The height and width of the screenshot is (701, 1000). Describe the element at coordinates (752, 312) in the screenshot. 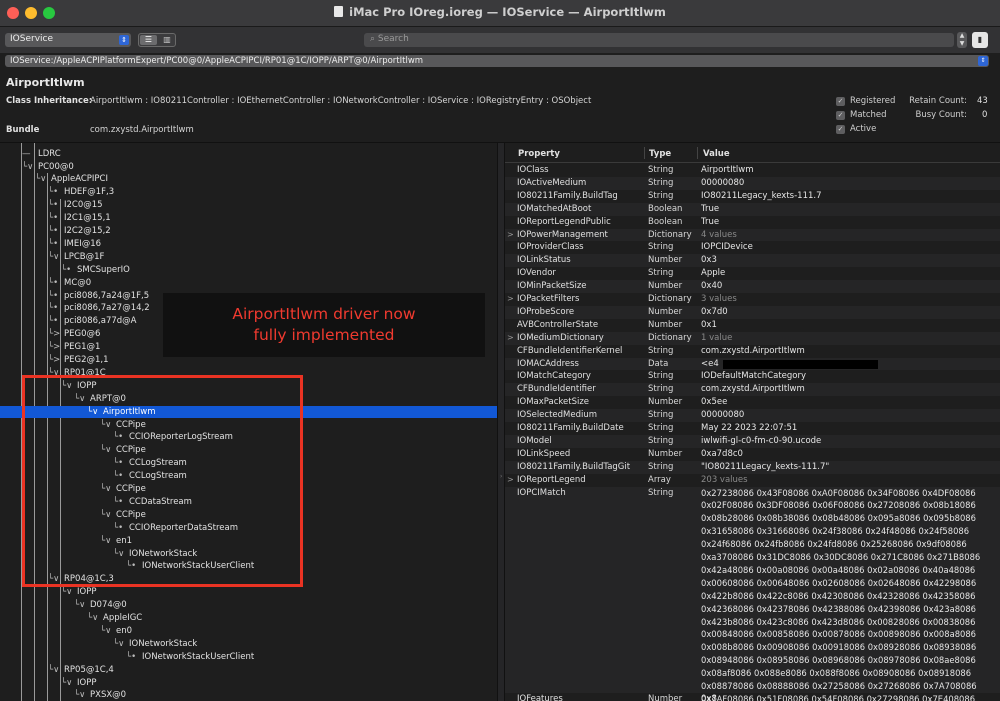

I see `property-row: IOProbeScore Number 0x7d0` at that location.